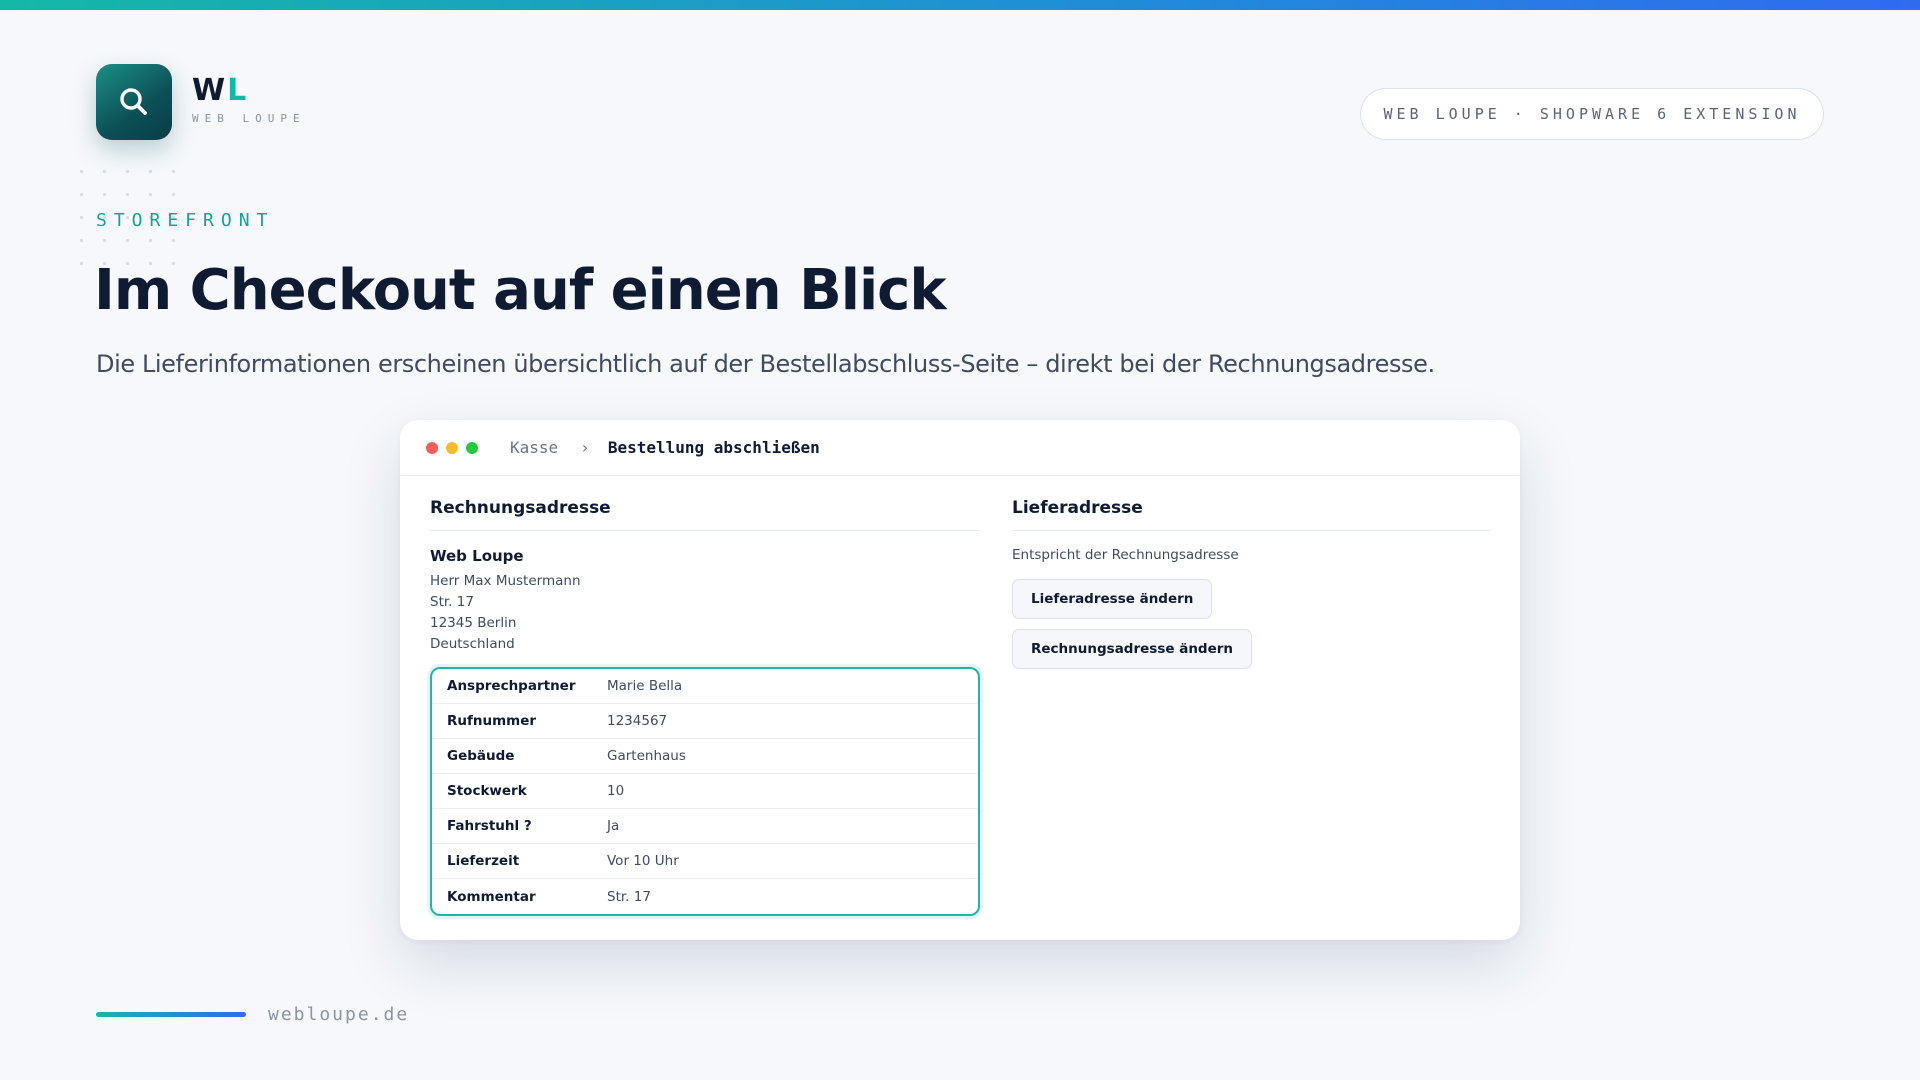  What do you see at coordinates (1112, 599) in the screenshot?
I see `change-shipping-address-button: Lieferadresse ändern` at bounding box center [1112, 599].